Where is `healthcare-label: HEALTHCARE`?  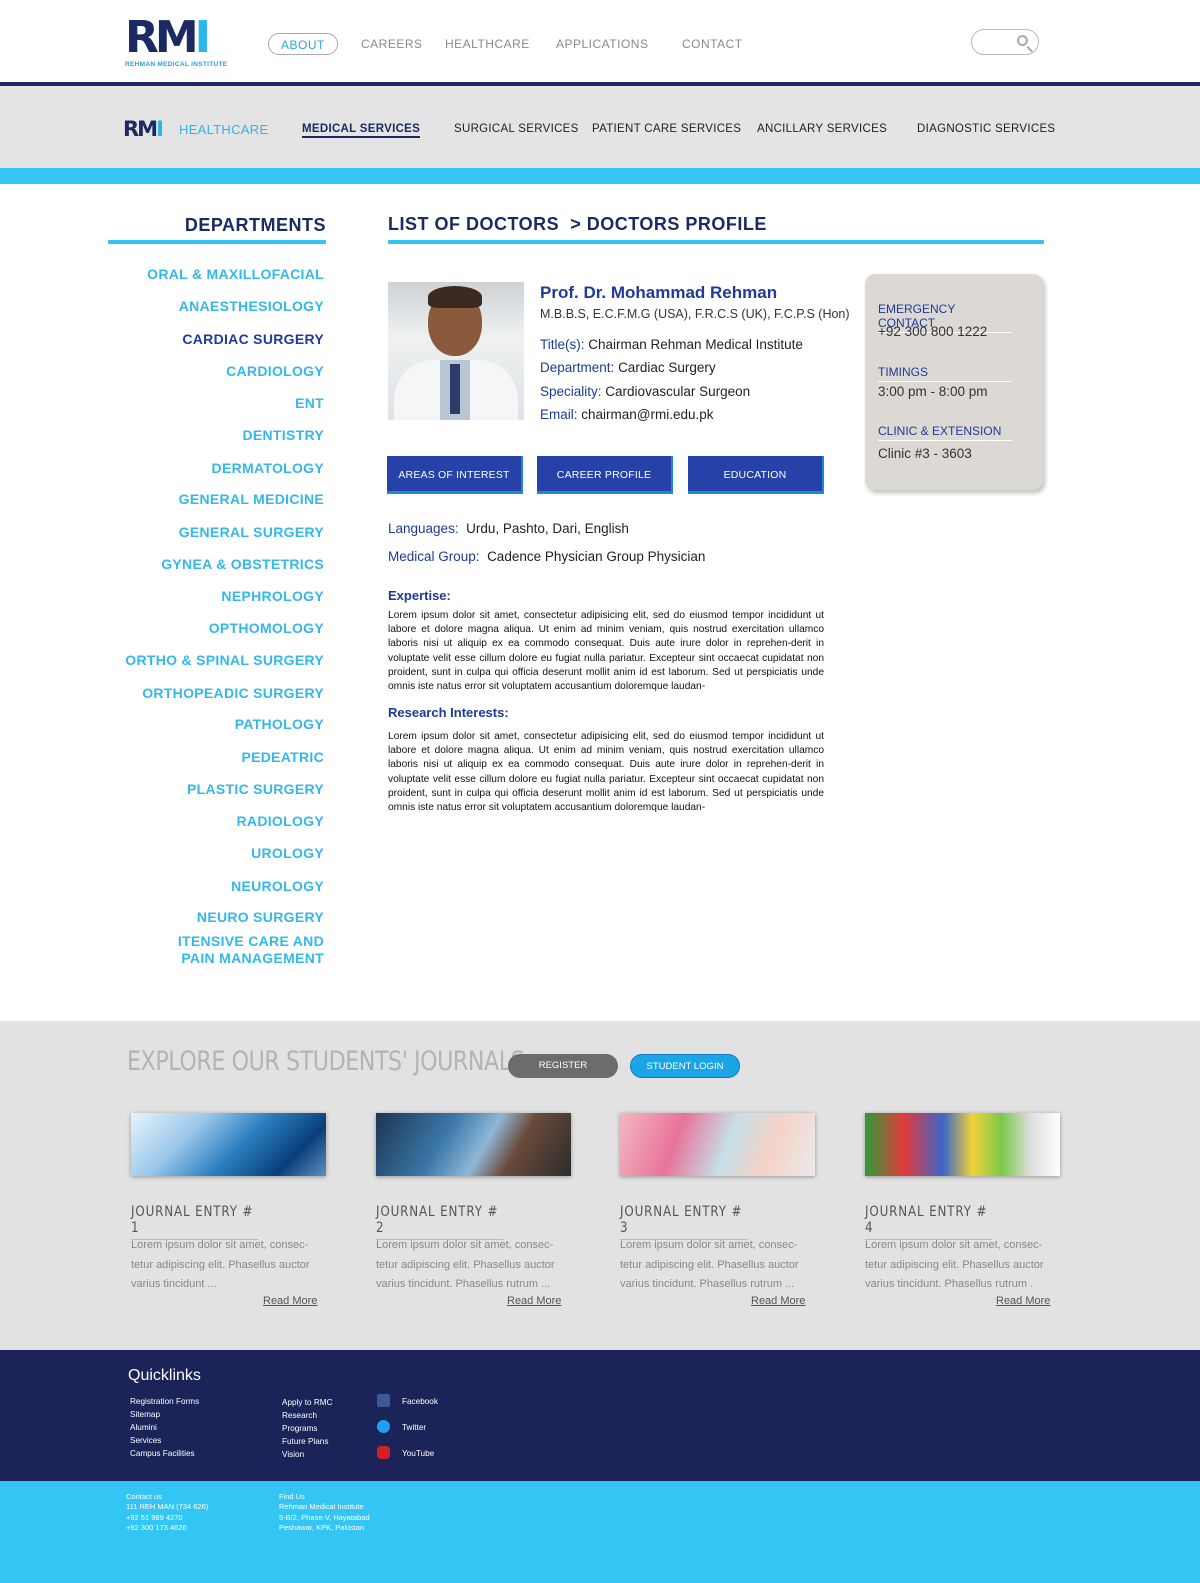 healthcare-label: HEALTHCARE is located at coordinates (224, 129).